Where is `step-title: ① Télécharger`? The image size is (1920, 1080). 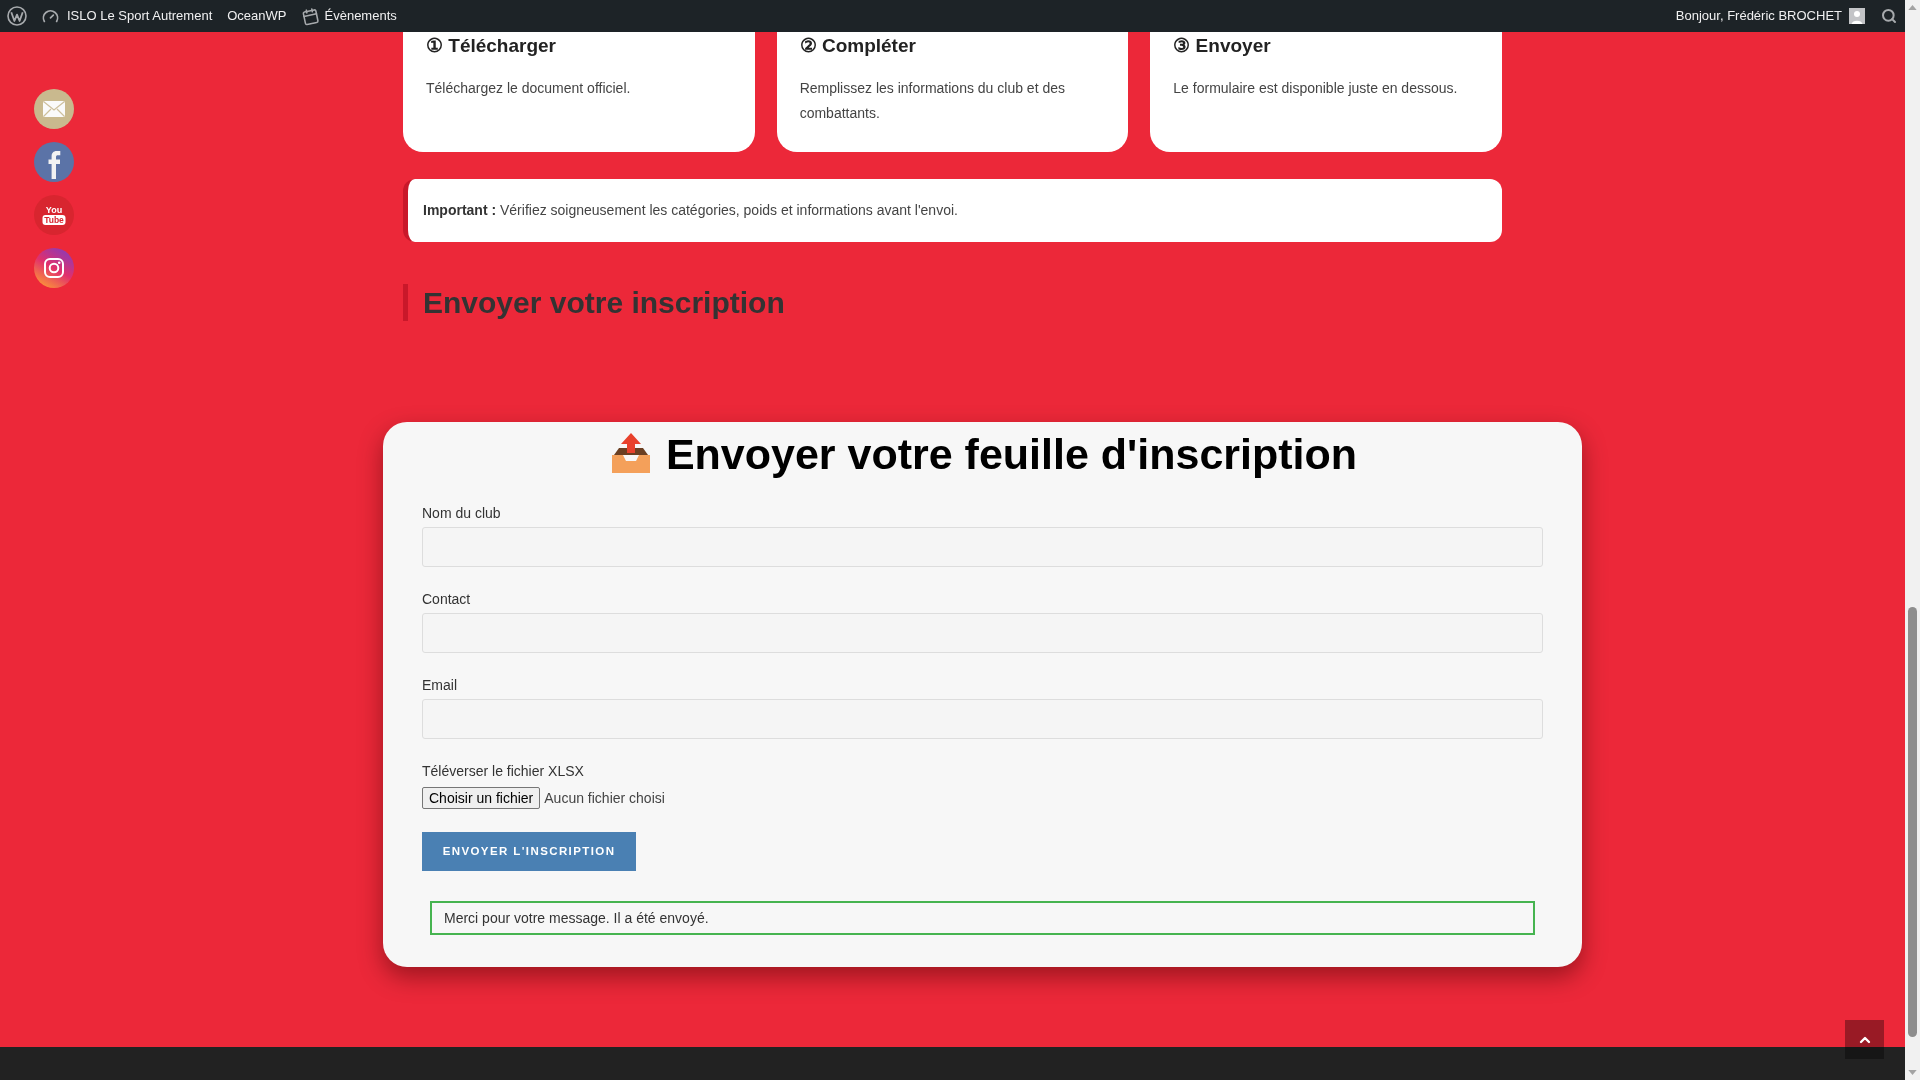 step-title: ① Télécharger is located at coordinates (491, 46).